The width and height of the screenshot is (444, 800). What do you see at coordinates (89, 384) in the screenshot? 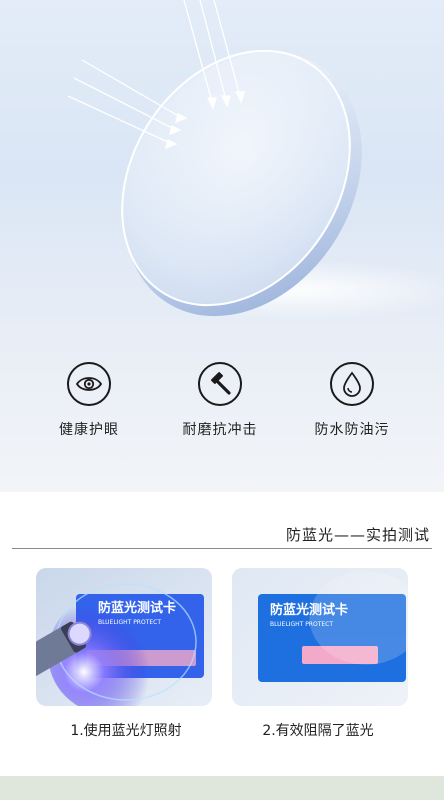
I see `eye-icon` at bounding box center [89, 384].